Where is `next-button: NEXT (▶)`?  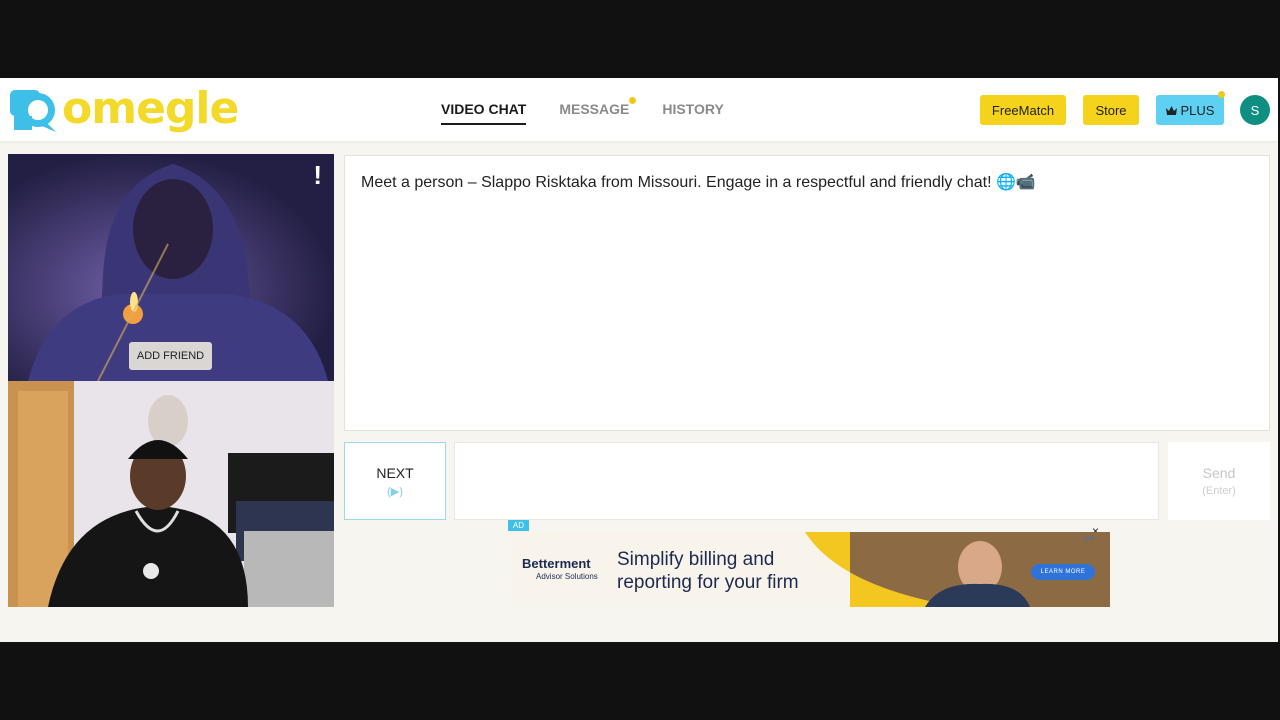
next-button: NEXT (▶) is located at coordinates (395, 481).